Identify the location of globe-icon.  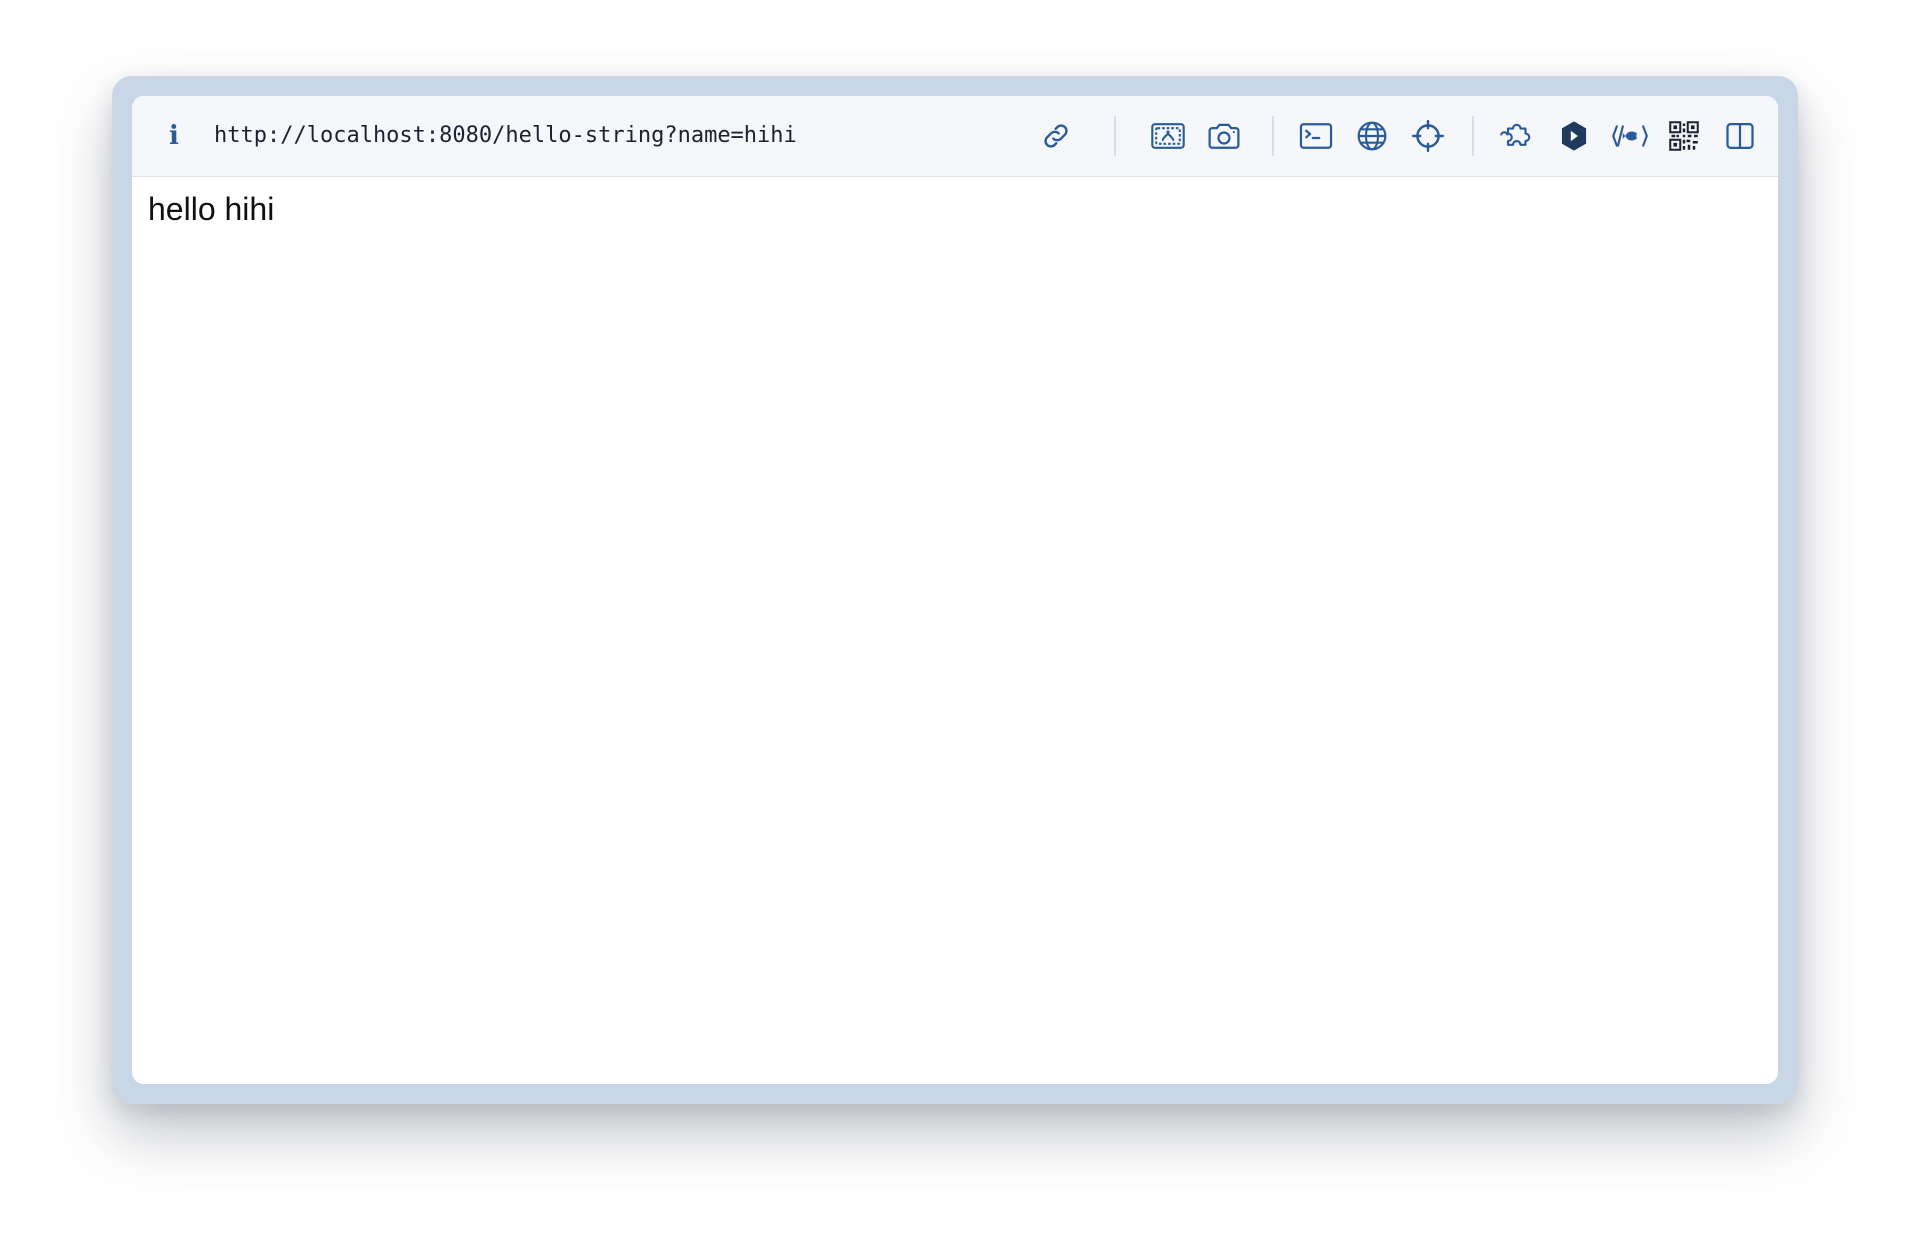
(1372, 136).